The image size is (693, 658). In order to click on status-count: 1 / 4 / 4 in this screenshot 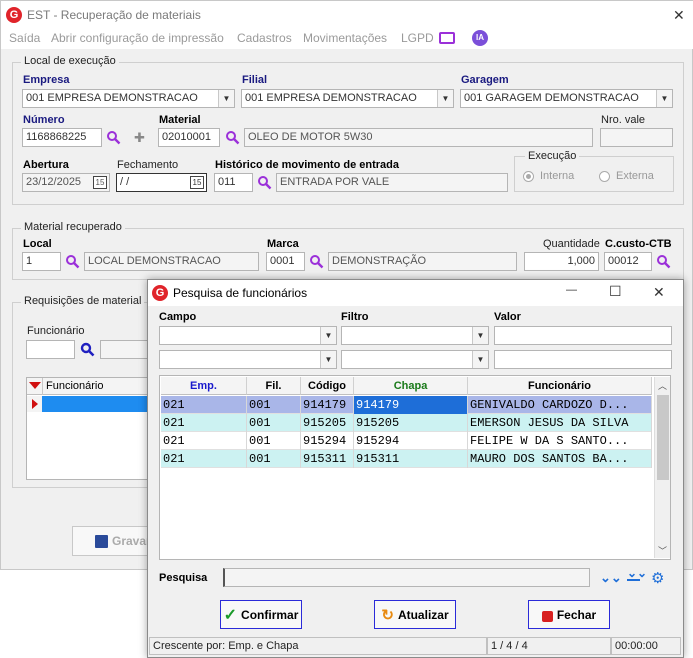, I will do `click(549, 646)`.